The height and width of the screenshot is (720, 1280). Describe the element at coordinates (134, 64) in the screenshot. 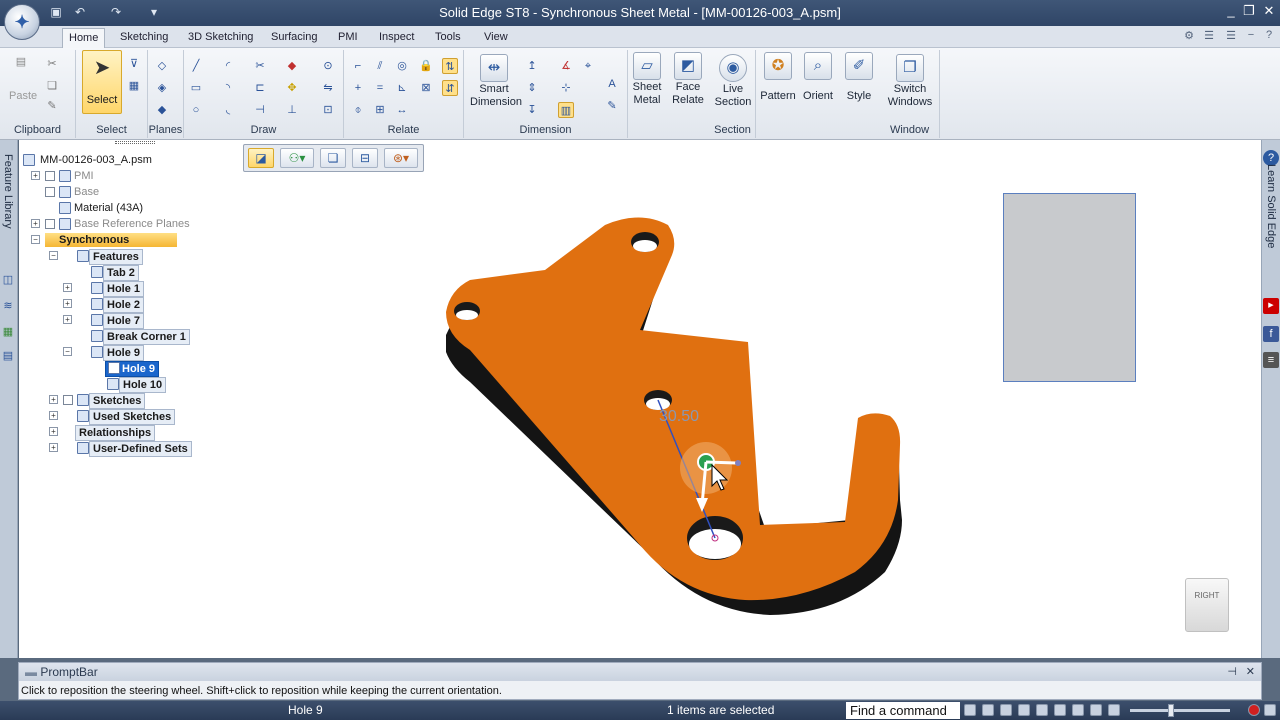

I see `select-filter-icon: ⊽` at that location.